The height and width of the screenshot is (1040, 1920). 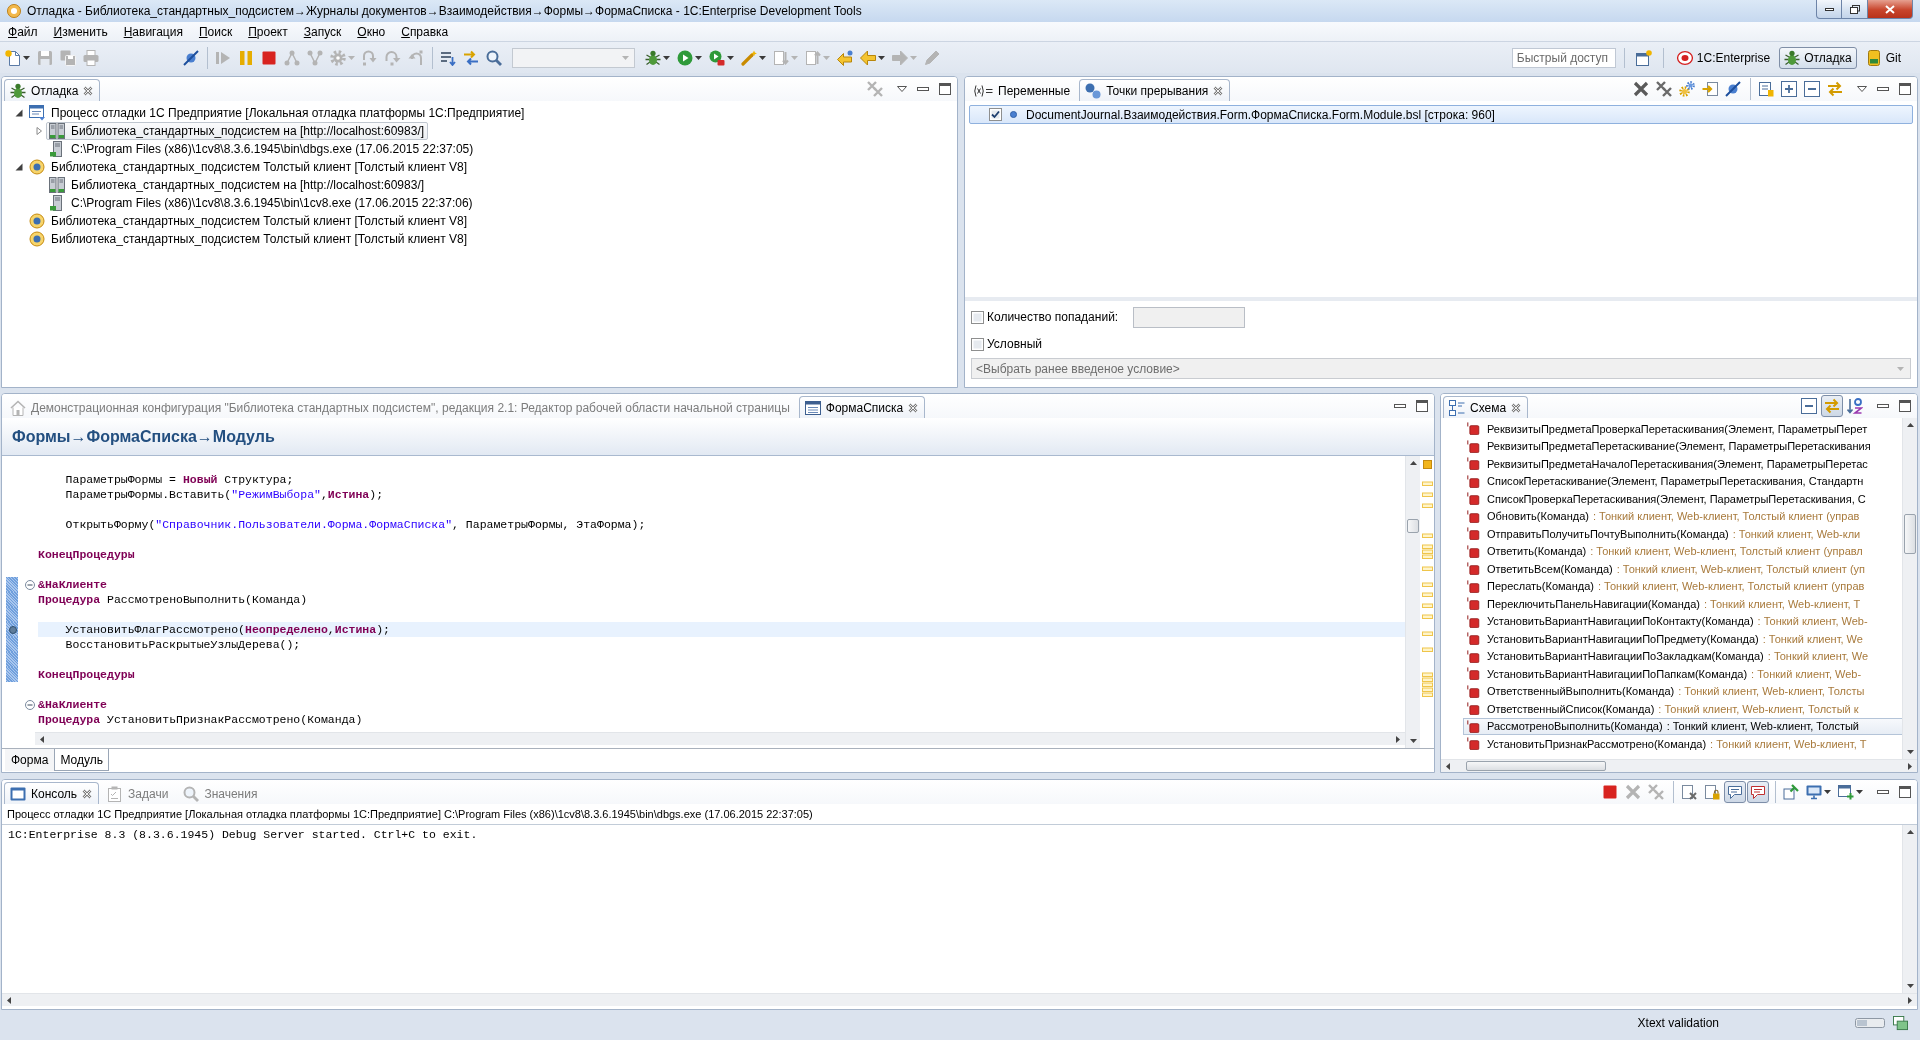 I want to click on view-tab: Демонстрационная конфигурация "Библиотека стандартных подсистем", редакция 2.1: Редактор рабочей области начальной страницы, so click(x=400, y=407).